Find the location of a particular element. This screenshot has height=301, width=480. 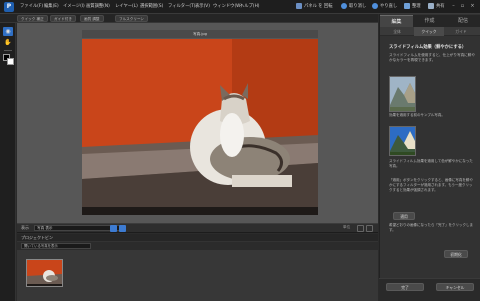

adjust-button: 画質 調整 is located at coordinates (92, 18).